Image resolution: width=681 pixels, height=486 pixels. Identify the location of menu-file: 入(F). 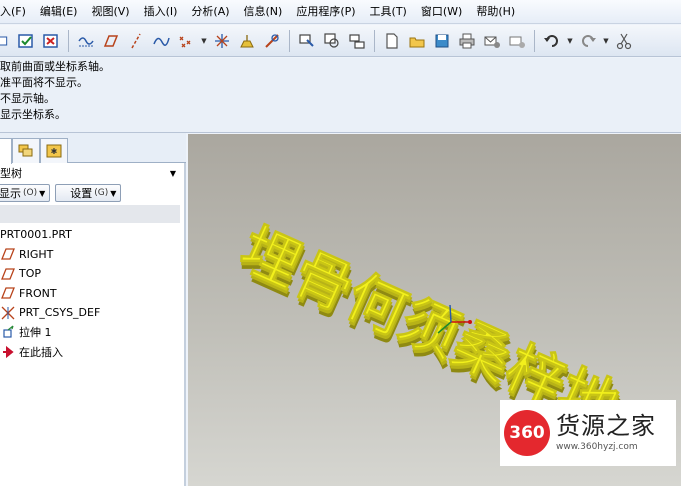
(16, 12).